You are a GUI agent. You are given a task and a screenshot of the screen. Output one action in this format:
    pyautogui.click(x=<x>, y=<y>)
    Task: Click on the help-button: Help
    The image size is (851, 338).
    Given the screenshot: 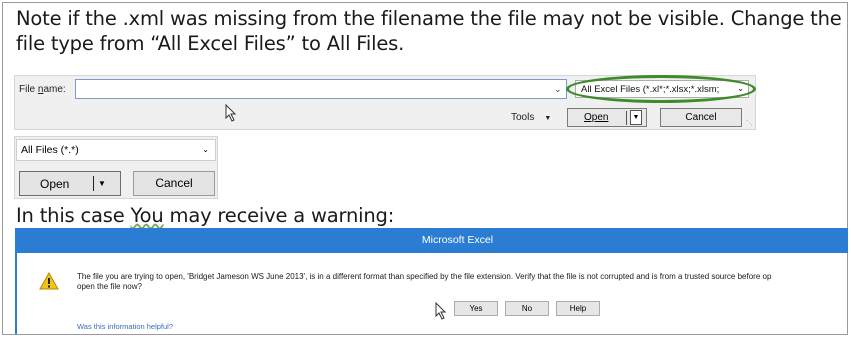 What is the action you would take?
    pyautogui.click(x=578, y=308)
    